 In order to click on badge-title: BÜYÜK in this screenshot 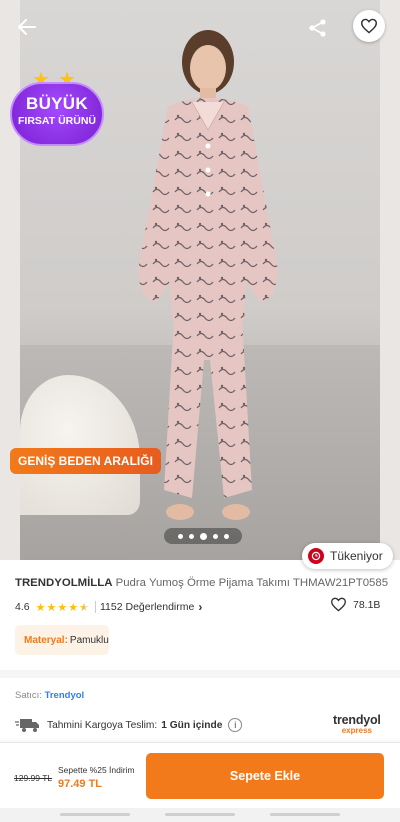, I will do `click(57, 103)`.